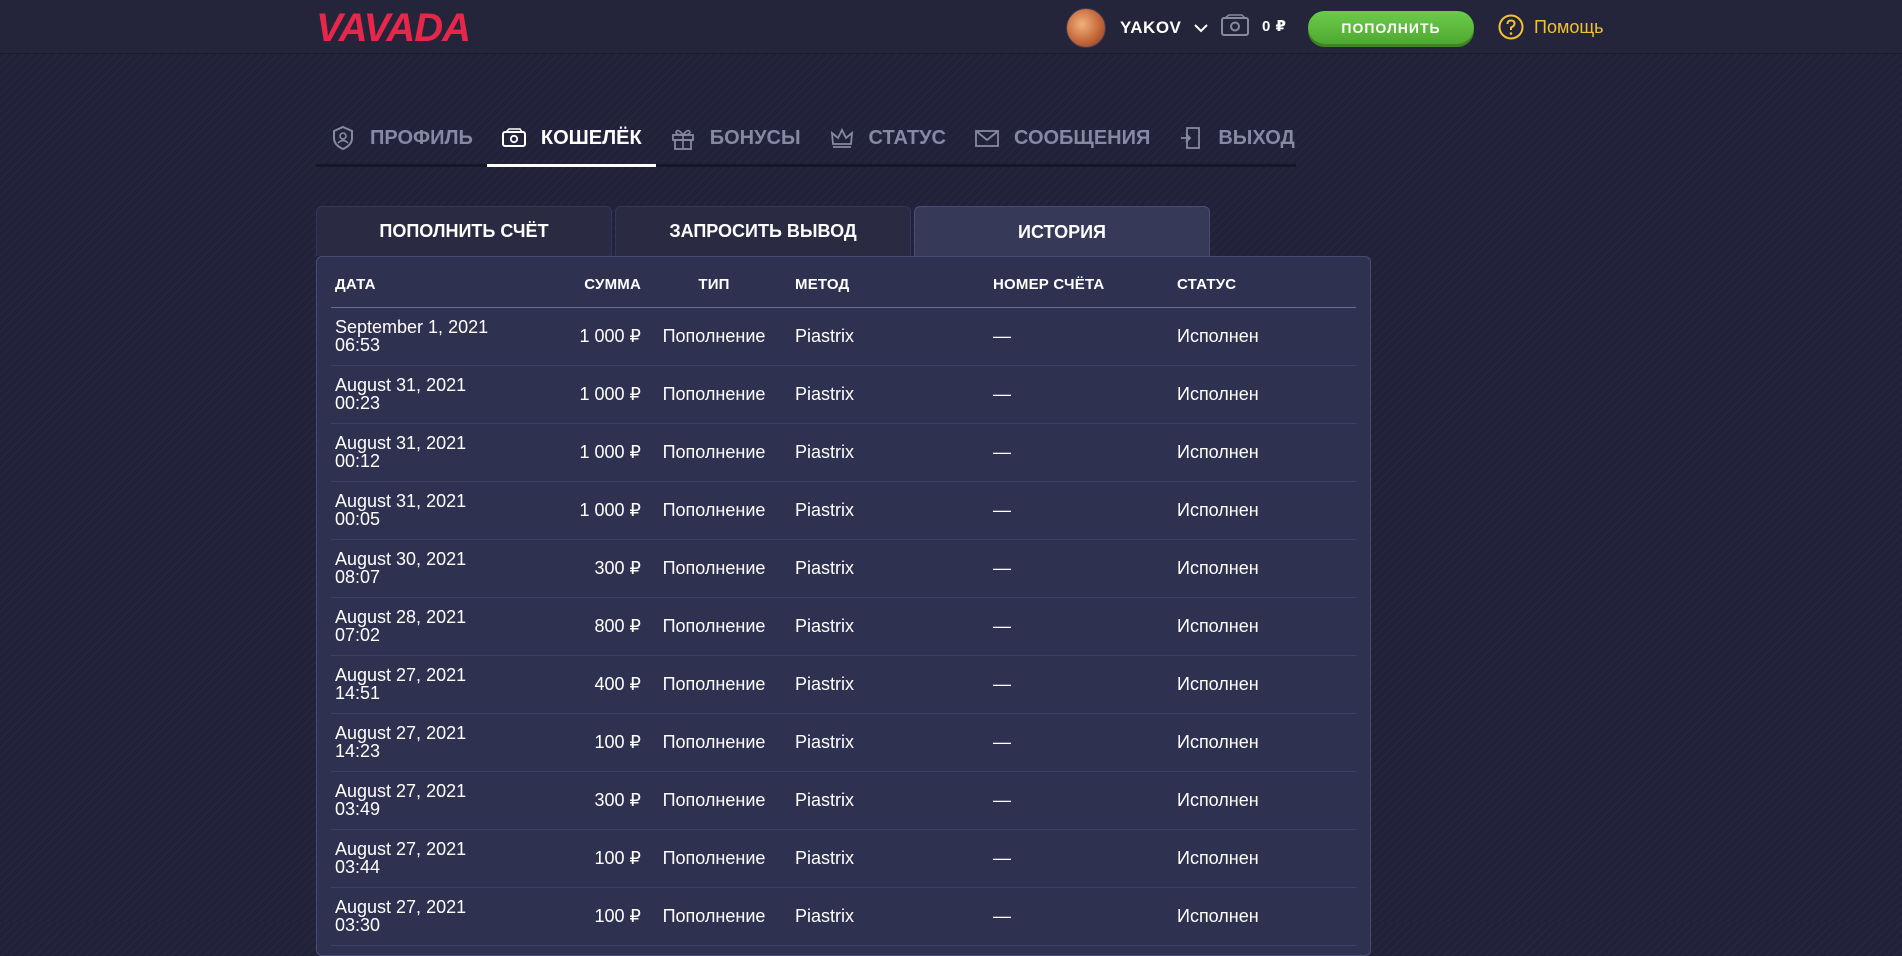 Image resolution: width=1902 pixels, height=956 pixels. Describe the element at coordinates (358, 519) in the screenshot. I see `transaction-time: 00:05` at that location.